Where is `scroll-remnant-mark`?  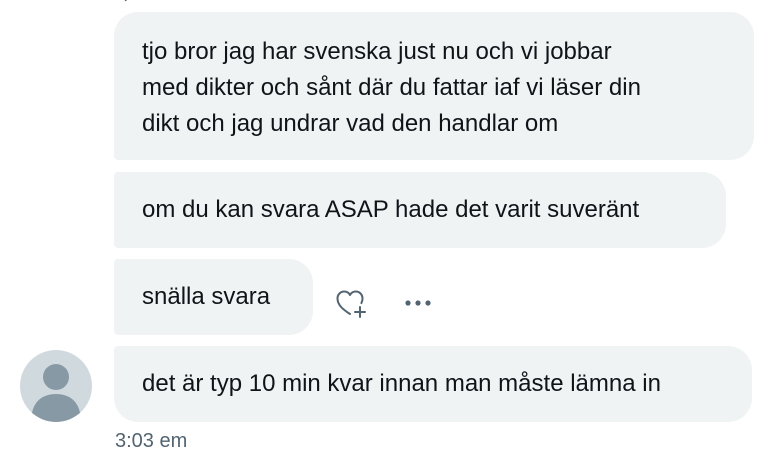
scroll-remnant-mark is located at coordinates (125, 1).